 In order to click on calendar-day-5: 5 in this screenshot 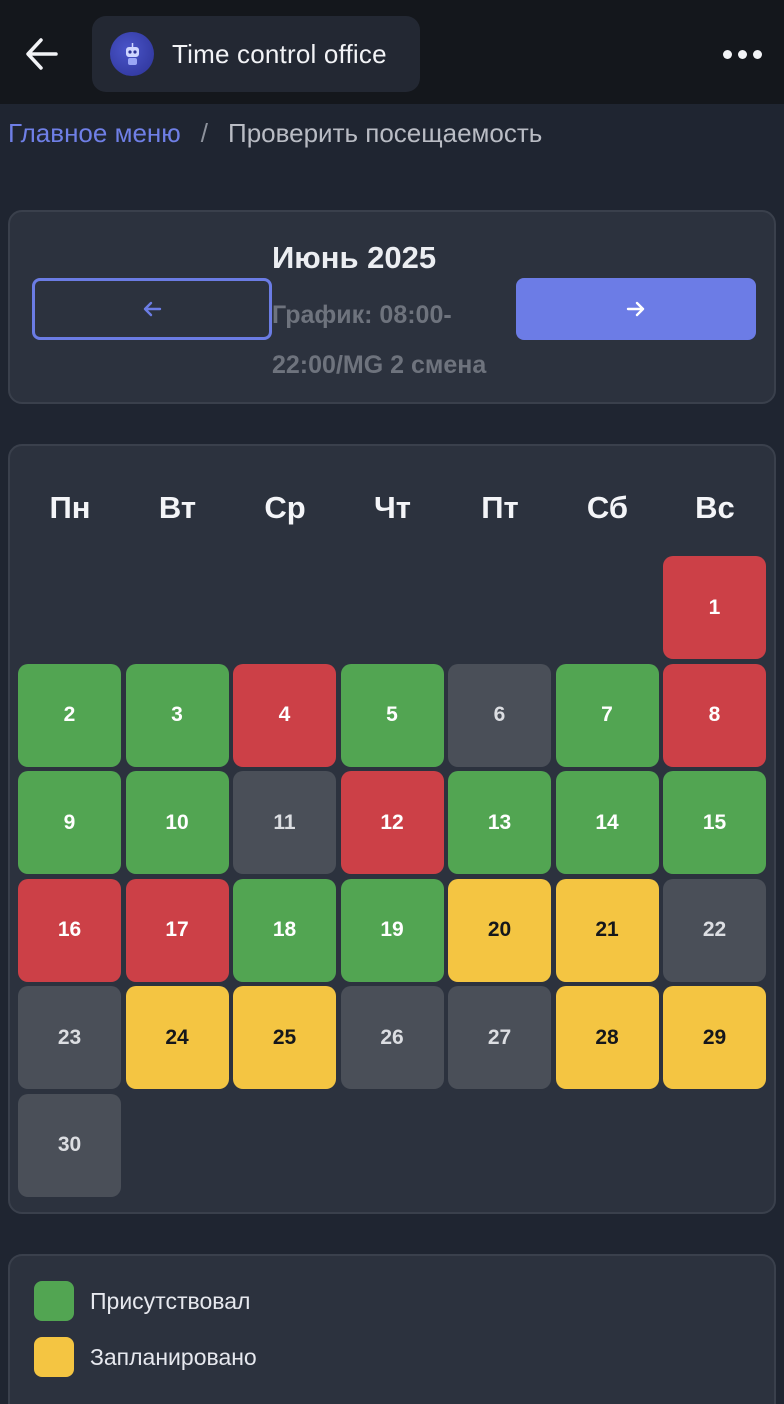, I will do `click(392, 715)`.